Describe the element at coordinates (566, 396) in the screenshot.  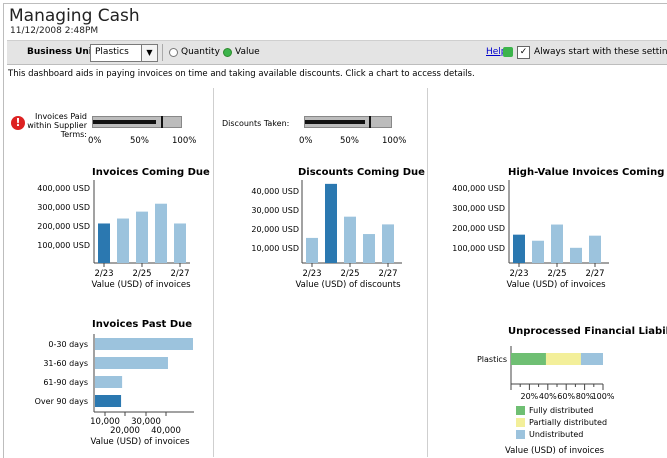
I see `unprocessed-liability-xtick-label: 60%` at that location.